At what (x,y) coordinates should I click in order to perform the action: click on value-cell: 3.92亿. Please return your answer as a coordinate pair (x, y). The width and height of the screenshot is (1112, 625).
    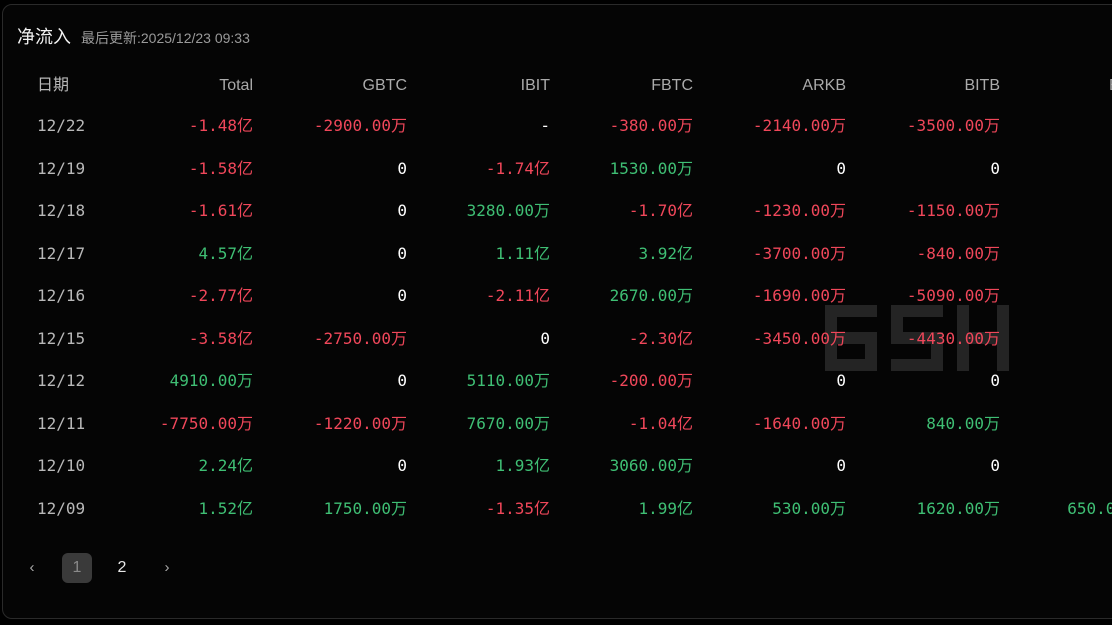
    Looking at the image, I should click on (665, 253).